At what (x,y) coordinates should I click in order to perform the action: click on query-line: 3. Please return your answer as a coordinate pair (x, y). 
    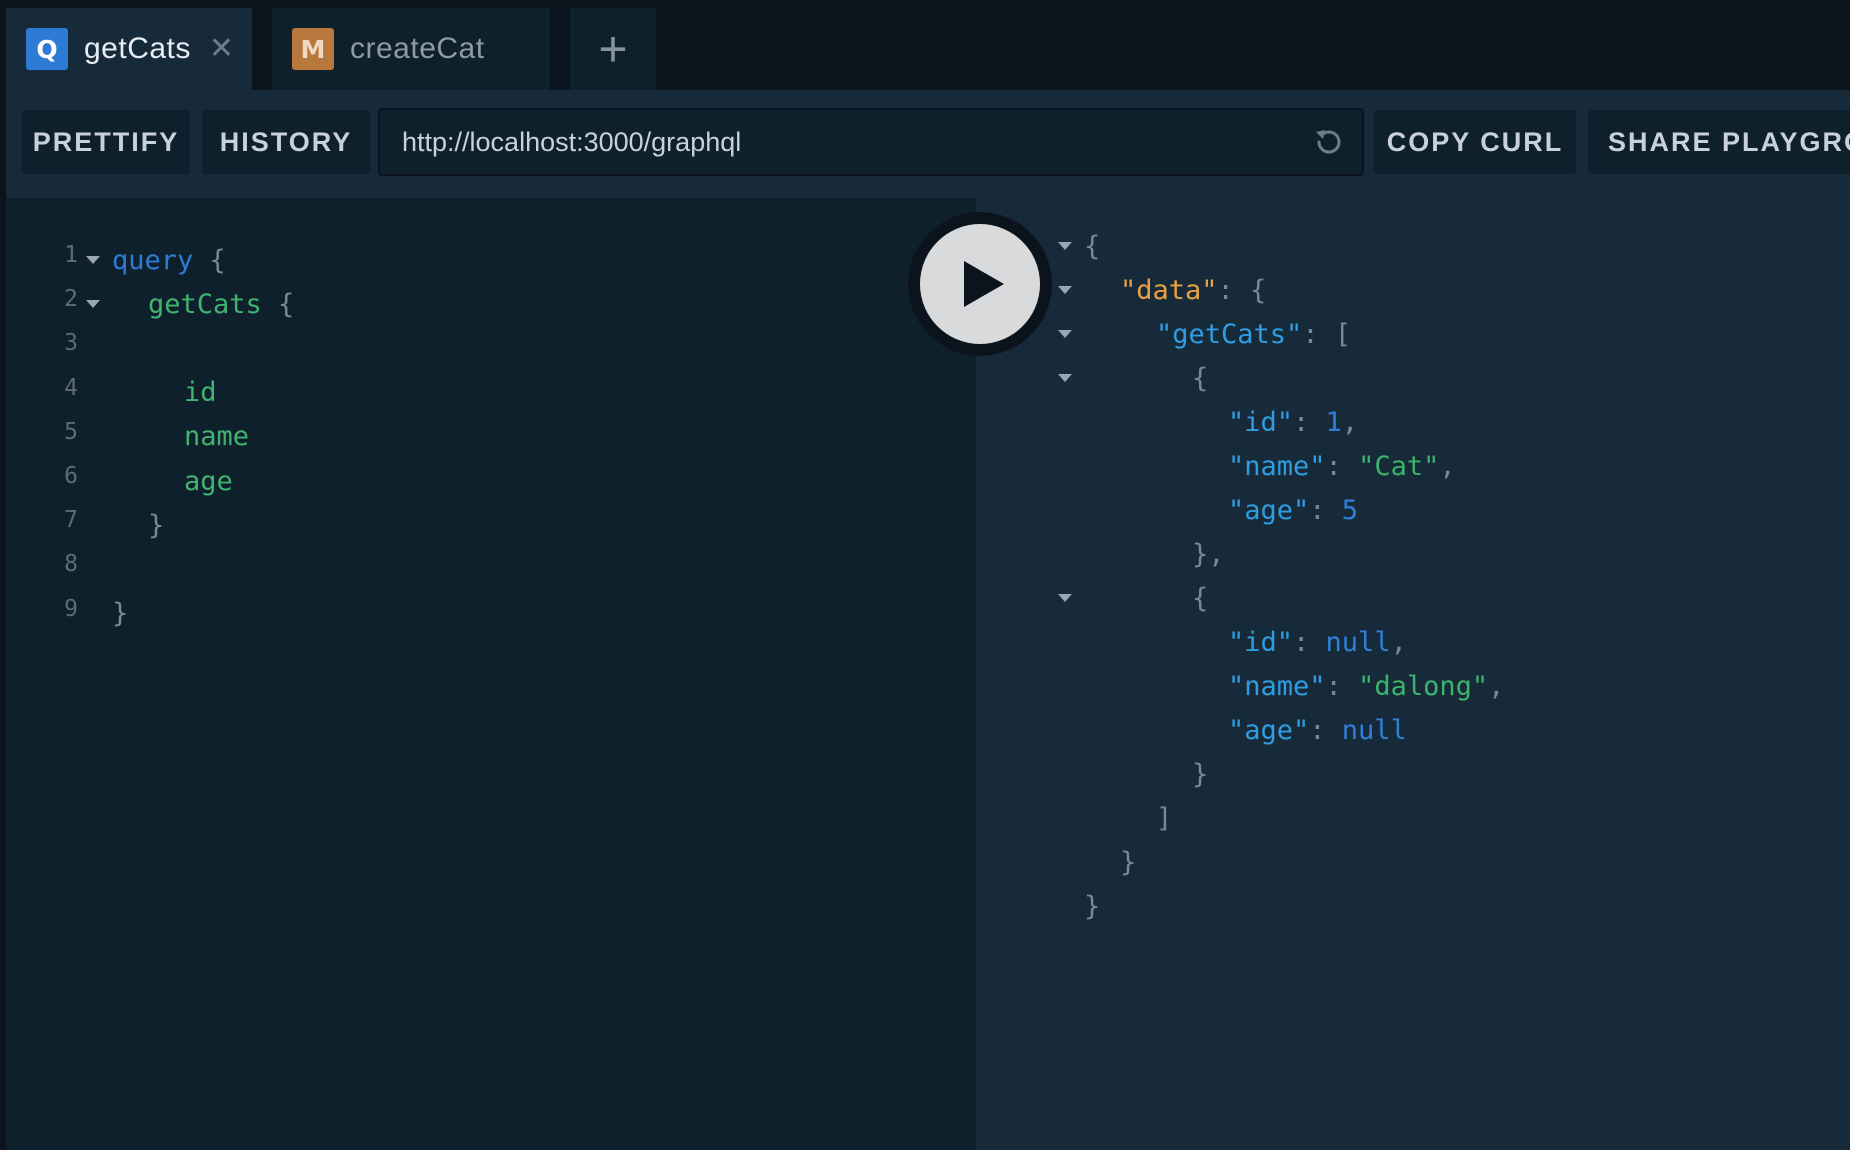
    Looking at the image, I should click on (486, 348).